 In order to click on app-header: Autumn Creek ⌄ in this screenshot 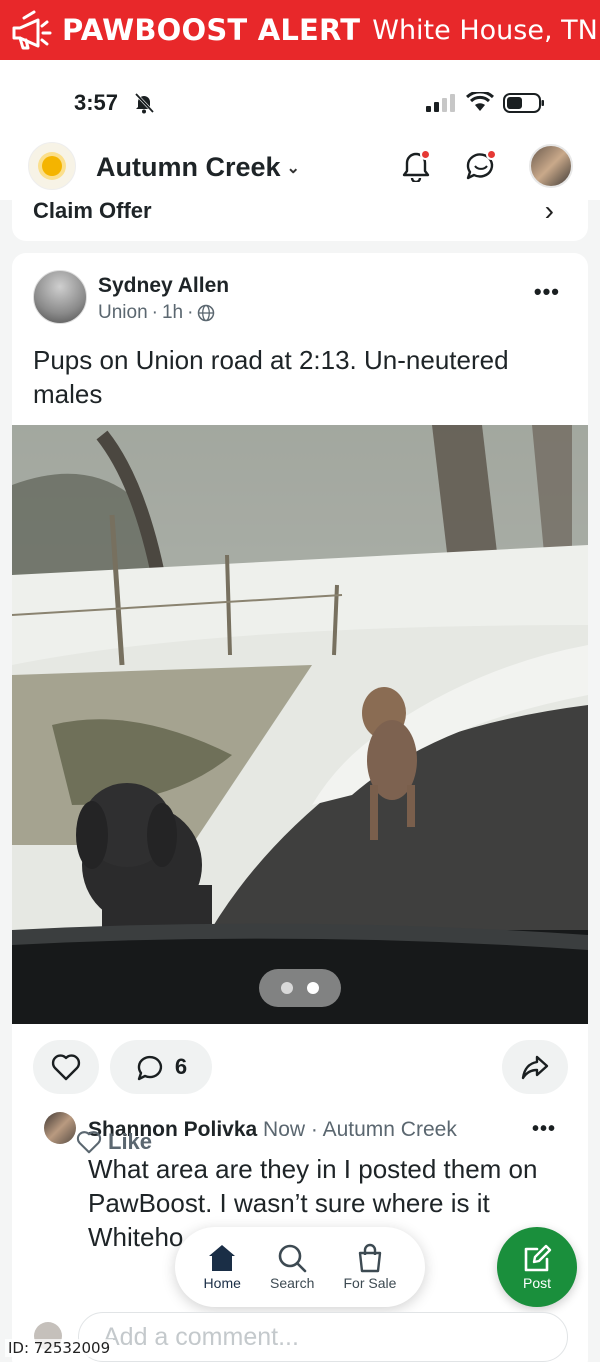, I will do `click(300, 169)`.